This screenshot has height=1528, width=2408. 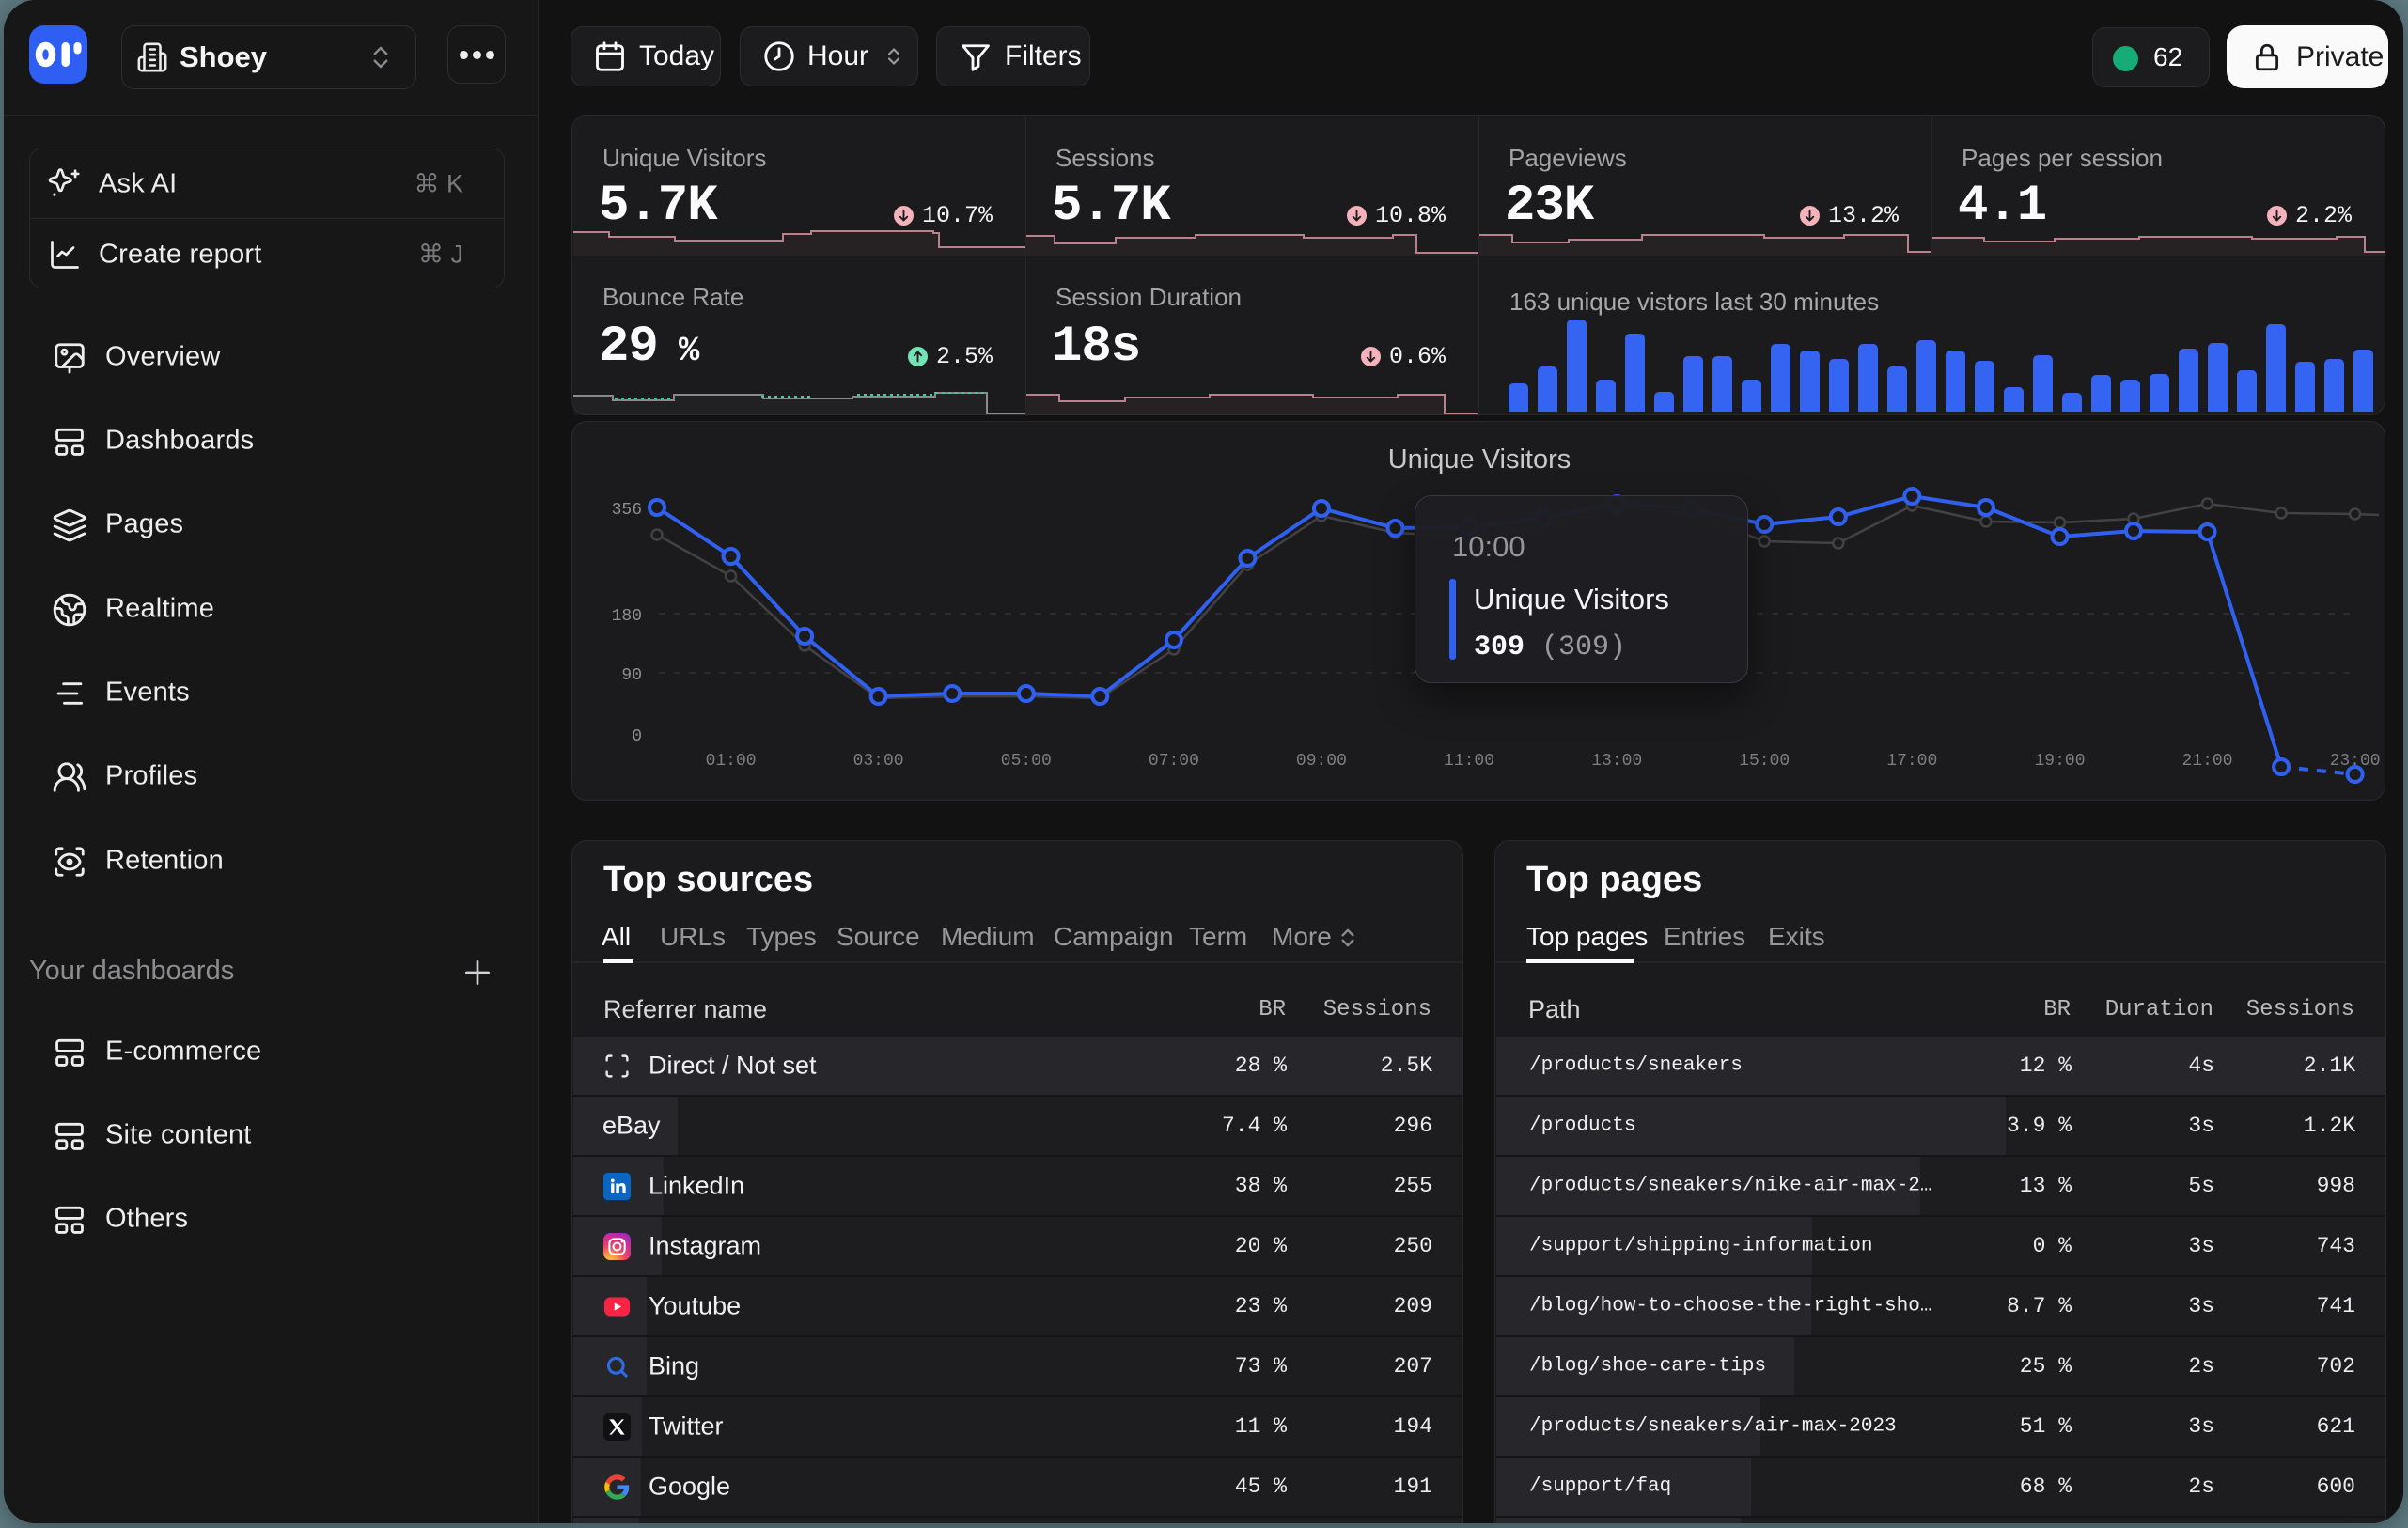 What do you see at coordinates (627, 617) in the screenshot?
I see `svg-text: 180` at bounding box center [627, 617].